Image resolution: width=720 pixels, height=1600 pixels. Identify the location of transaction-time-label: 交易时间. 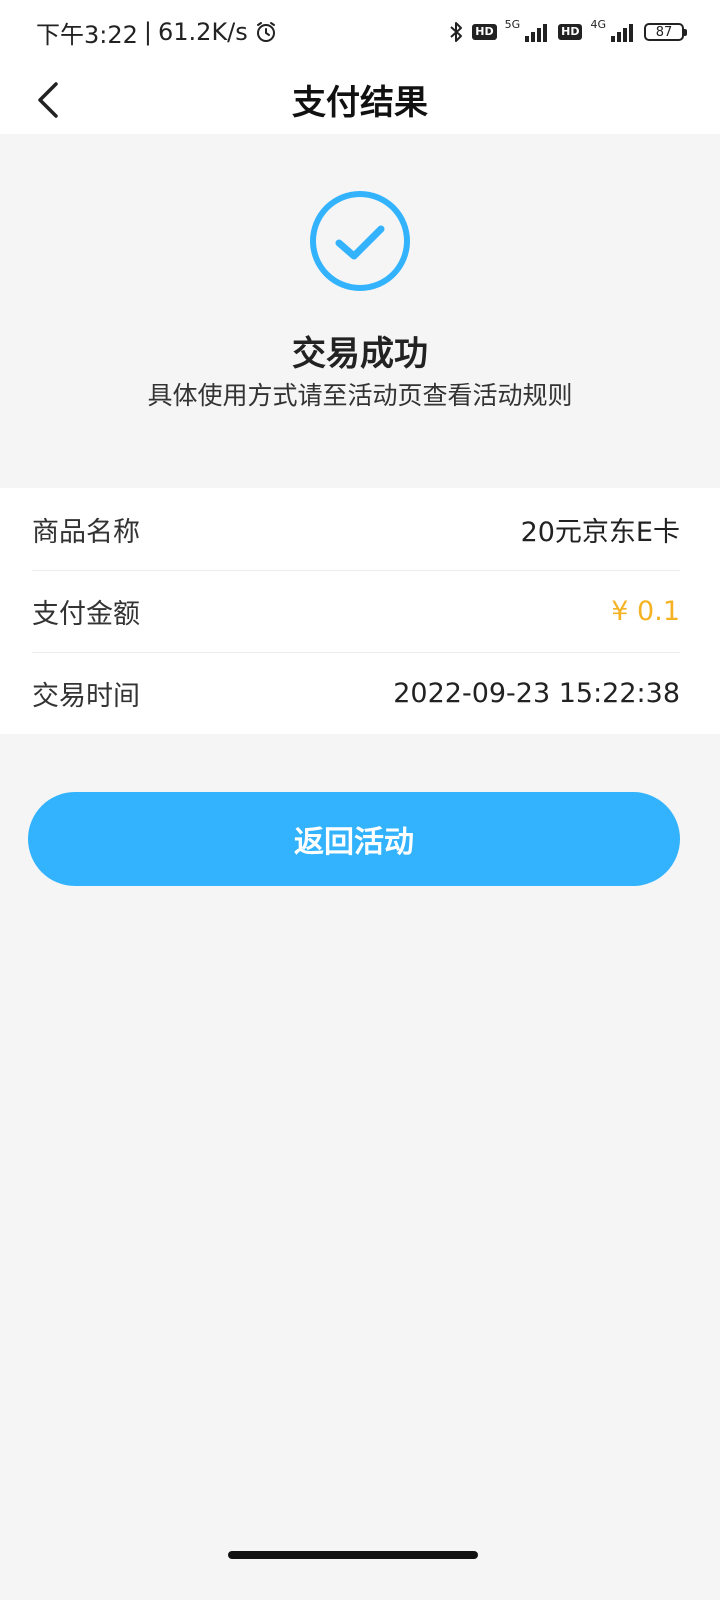
(86, 696).